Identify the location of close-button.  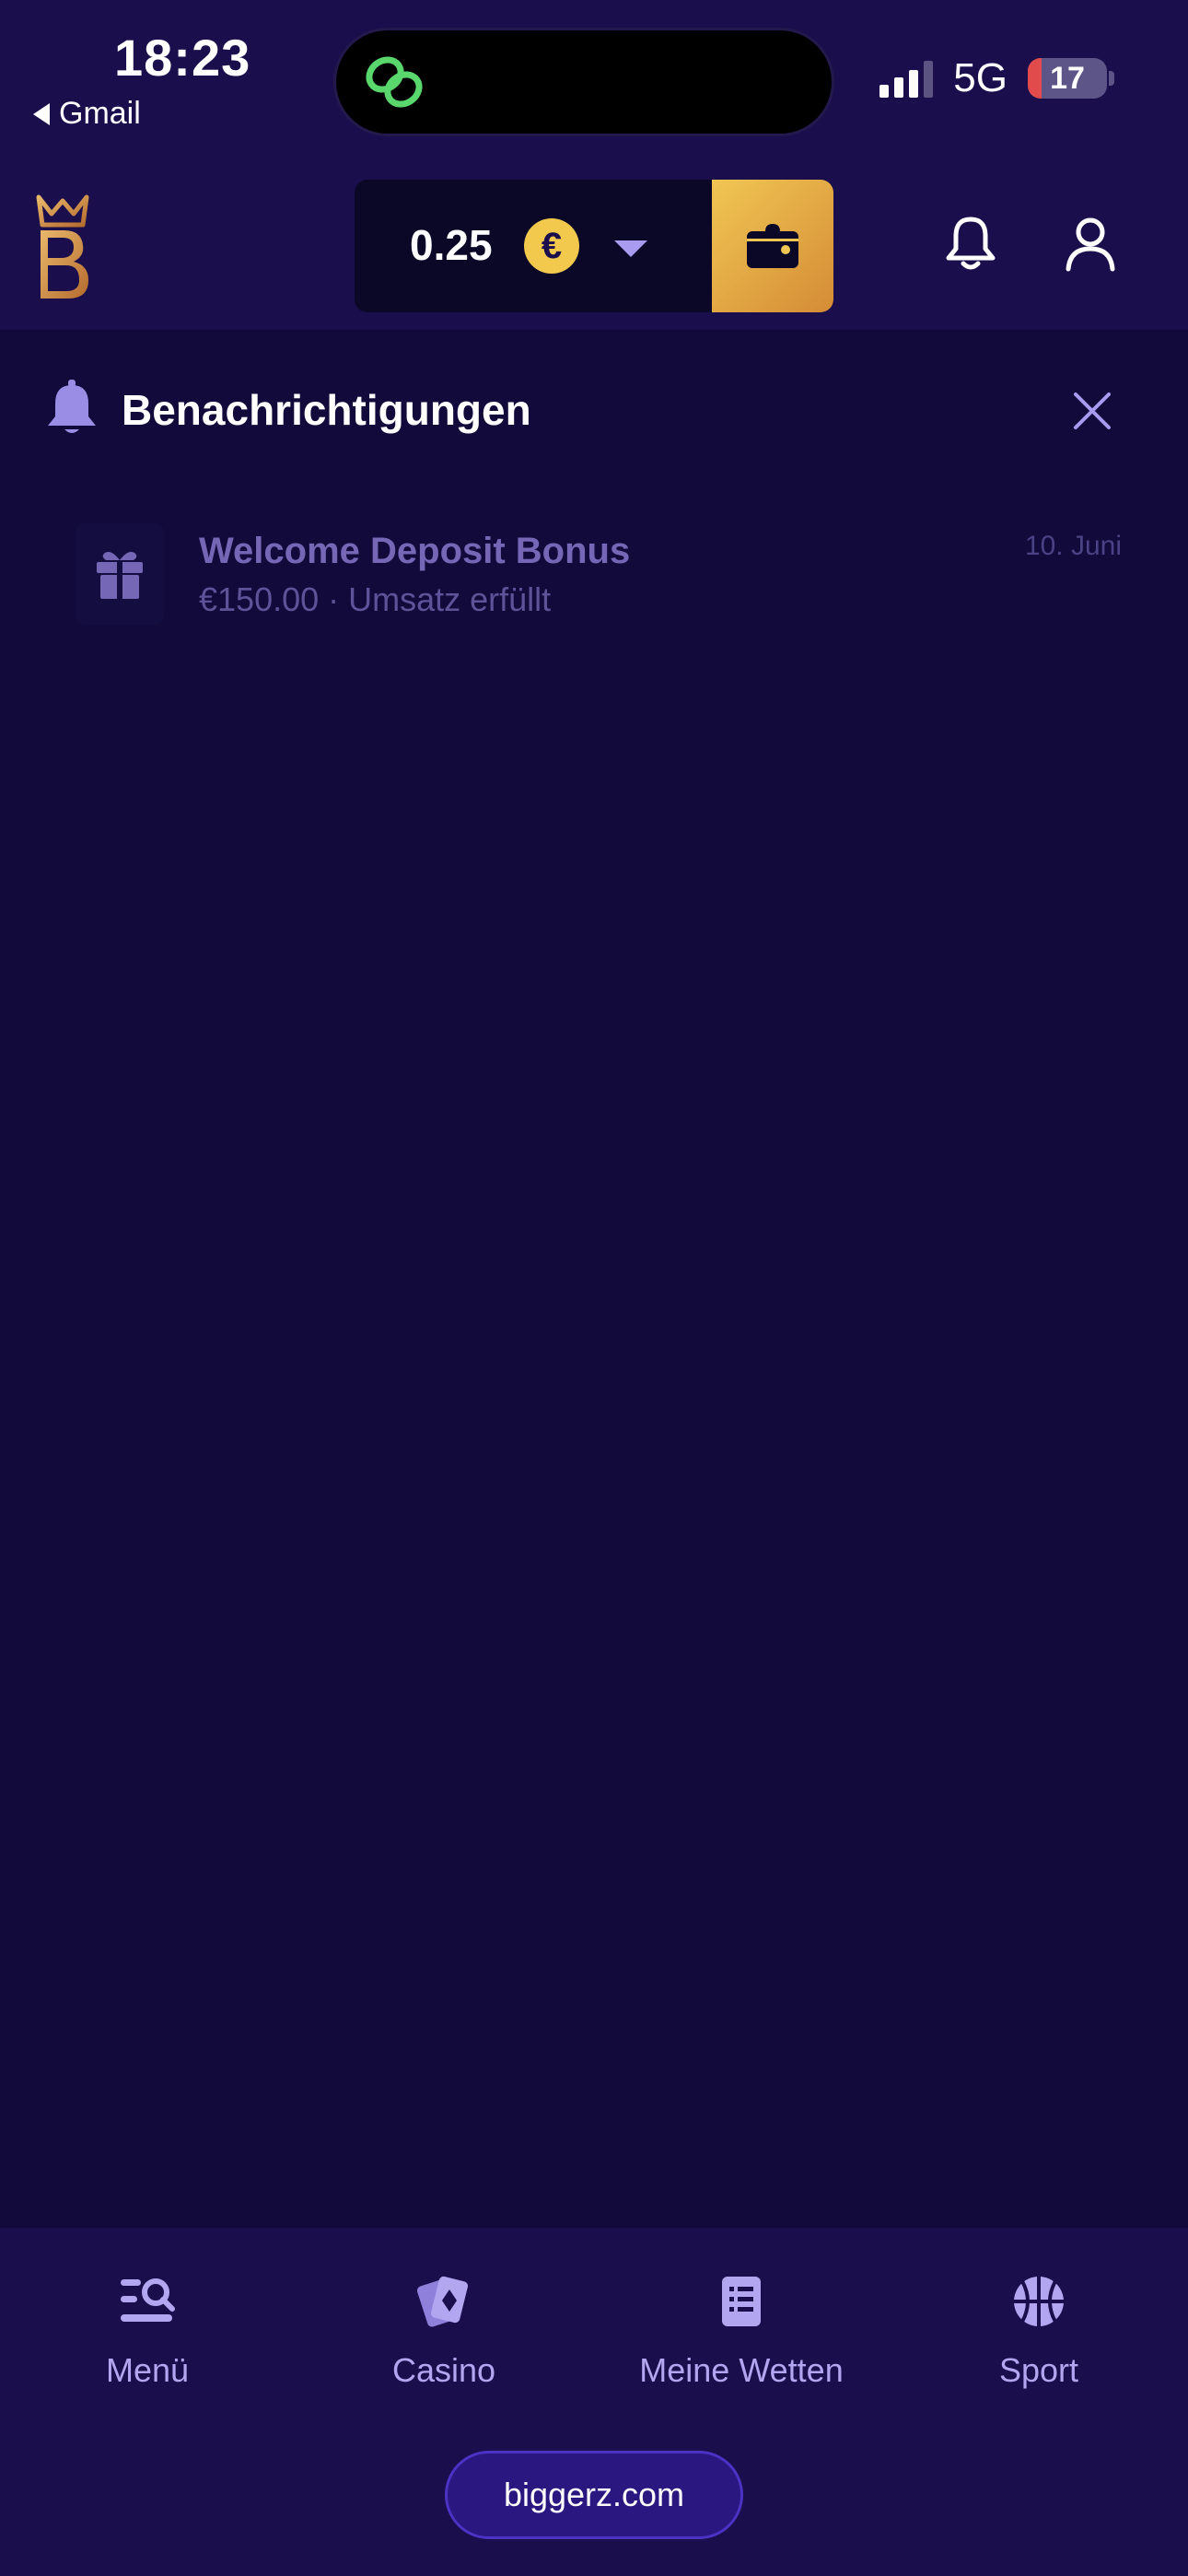
(1092, 413).